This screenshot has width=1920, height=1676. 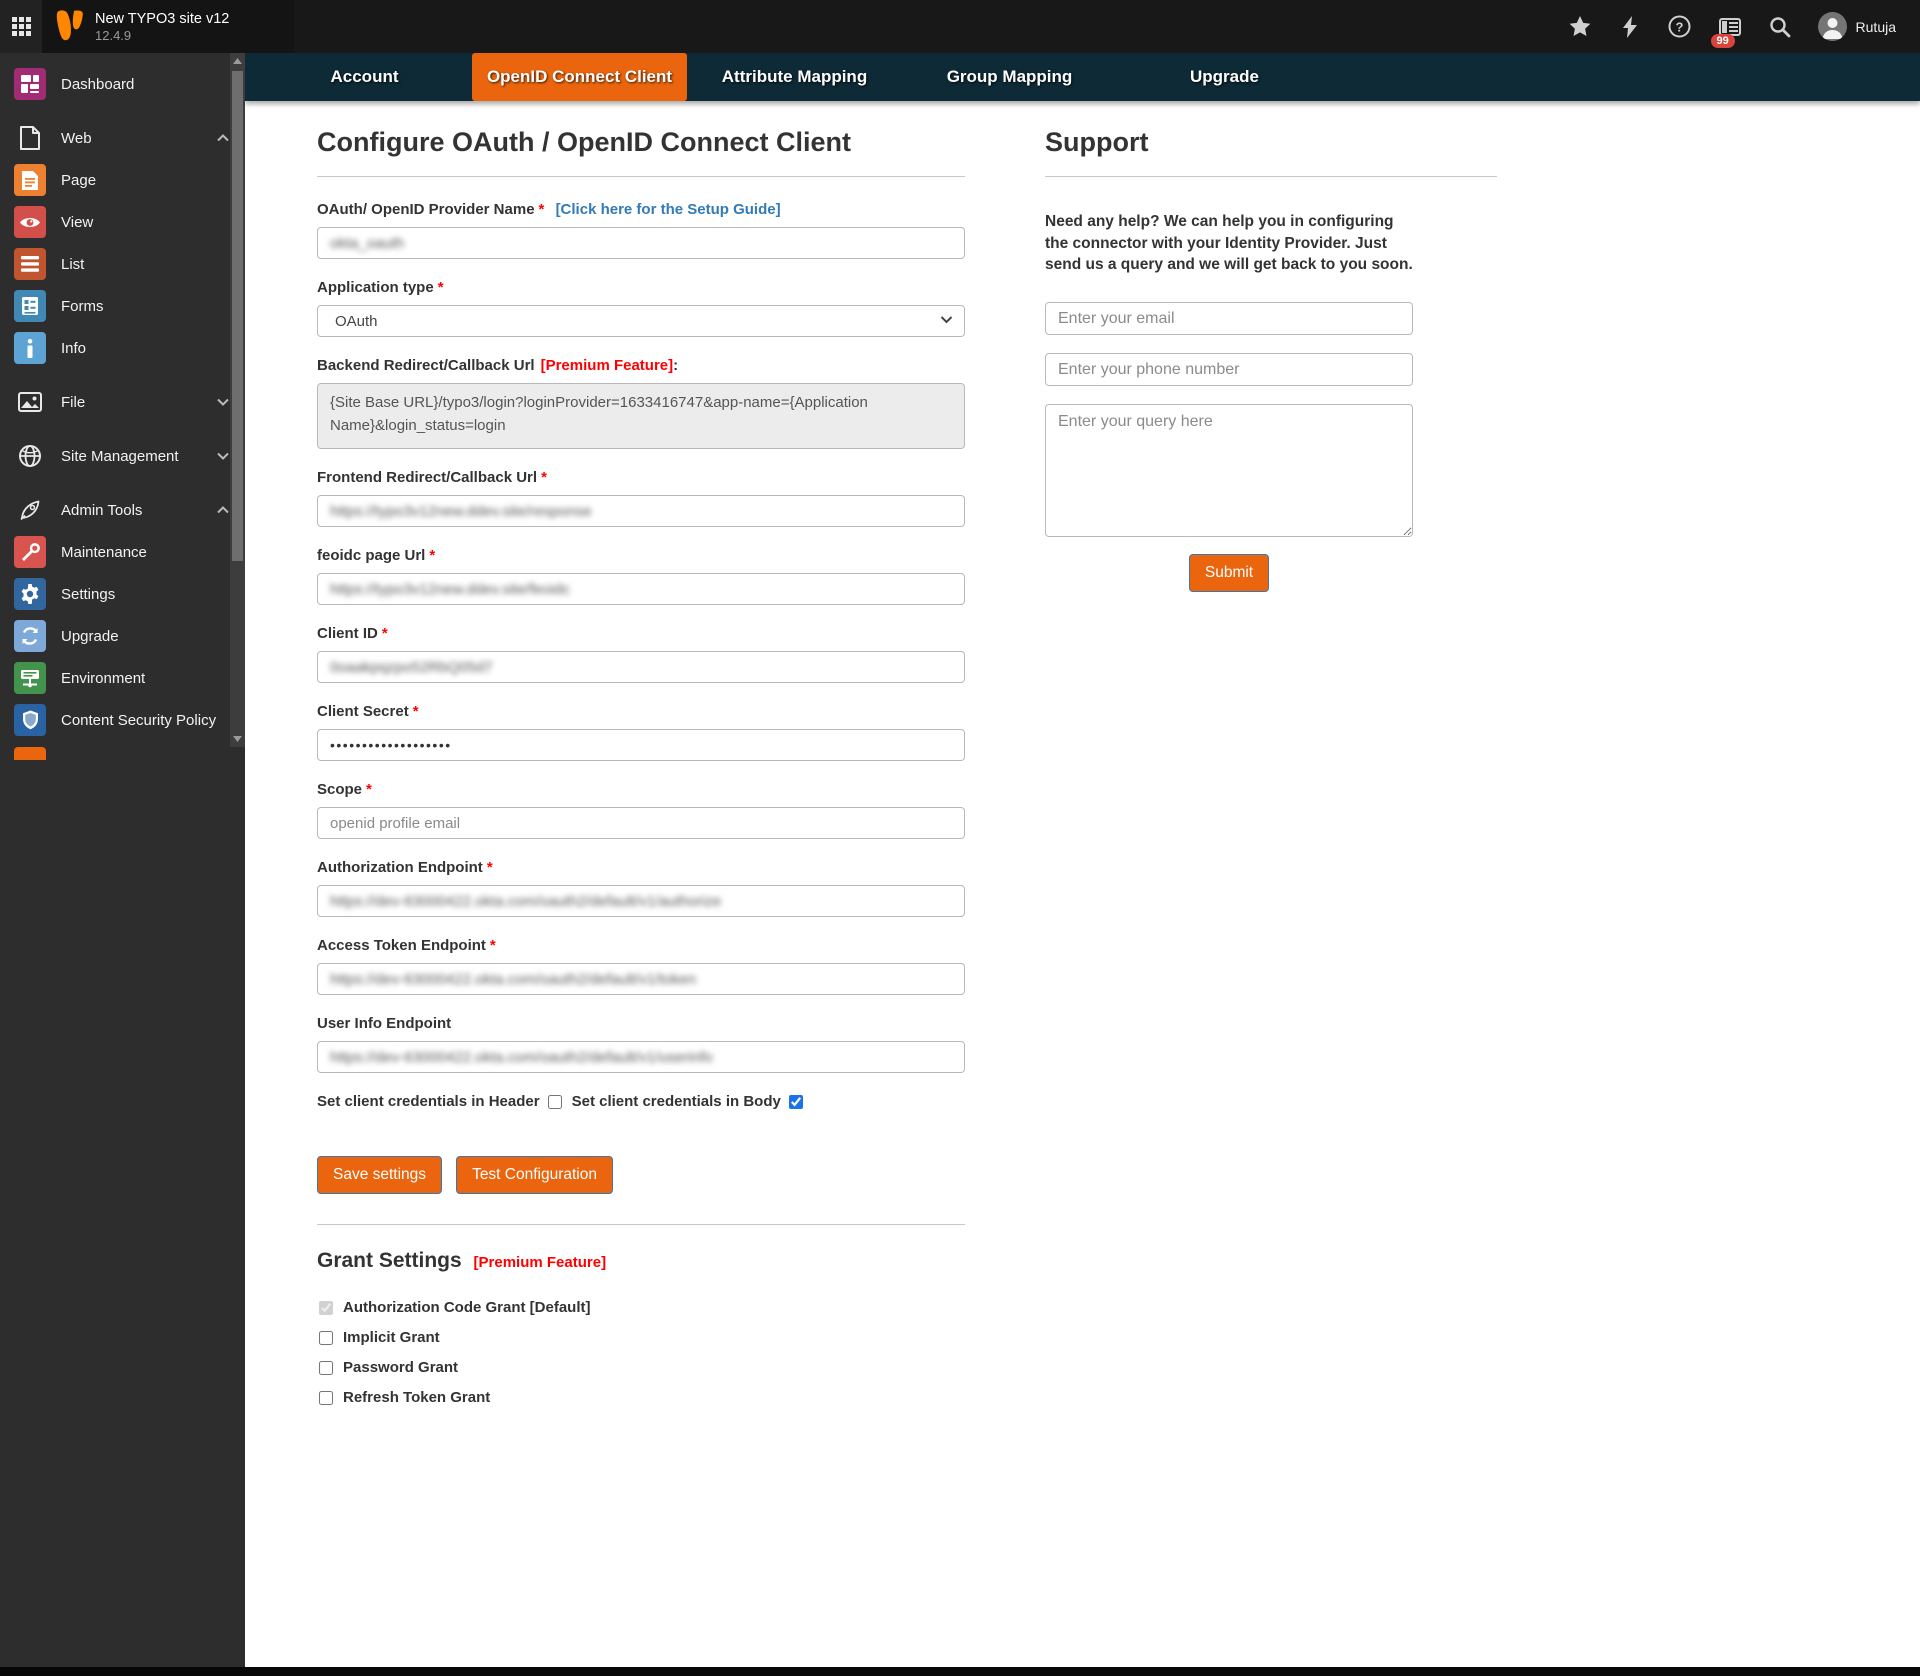 What do you see at coordinates (1580, 27) in the screenshot?
I see `bookmarks-button` at bounding box center [1580, 27].